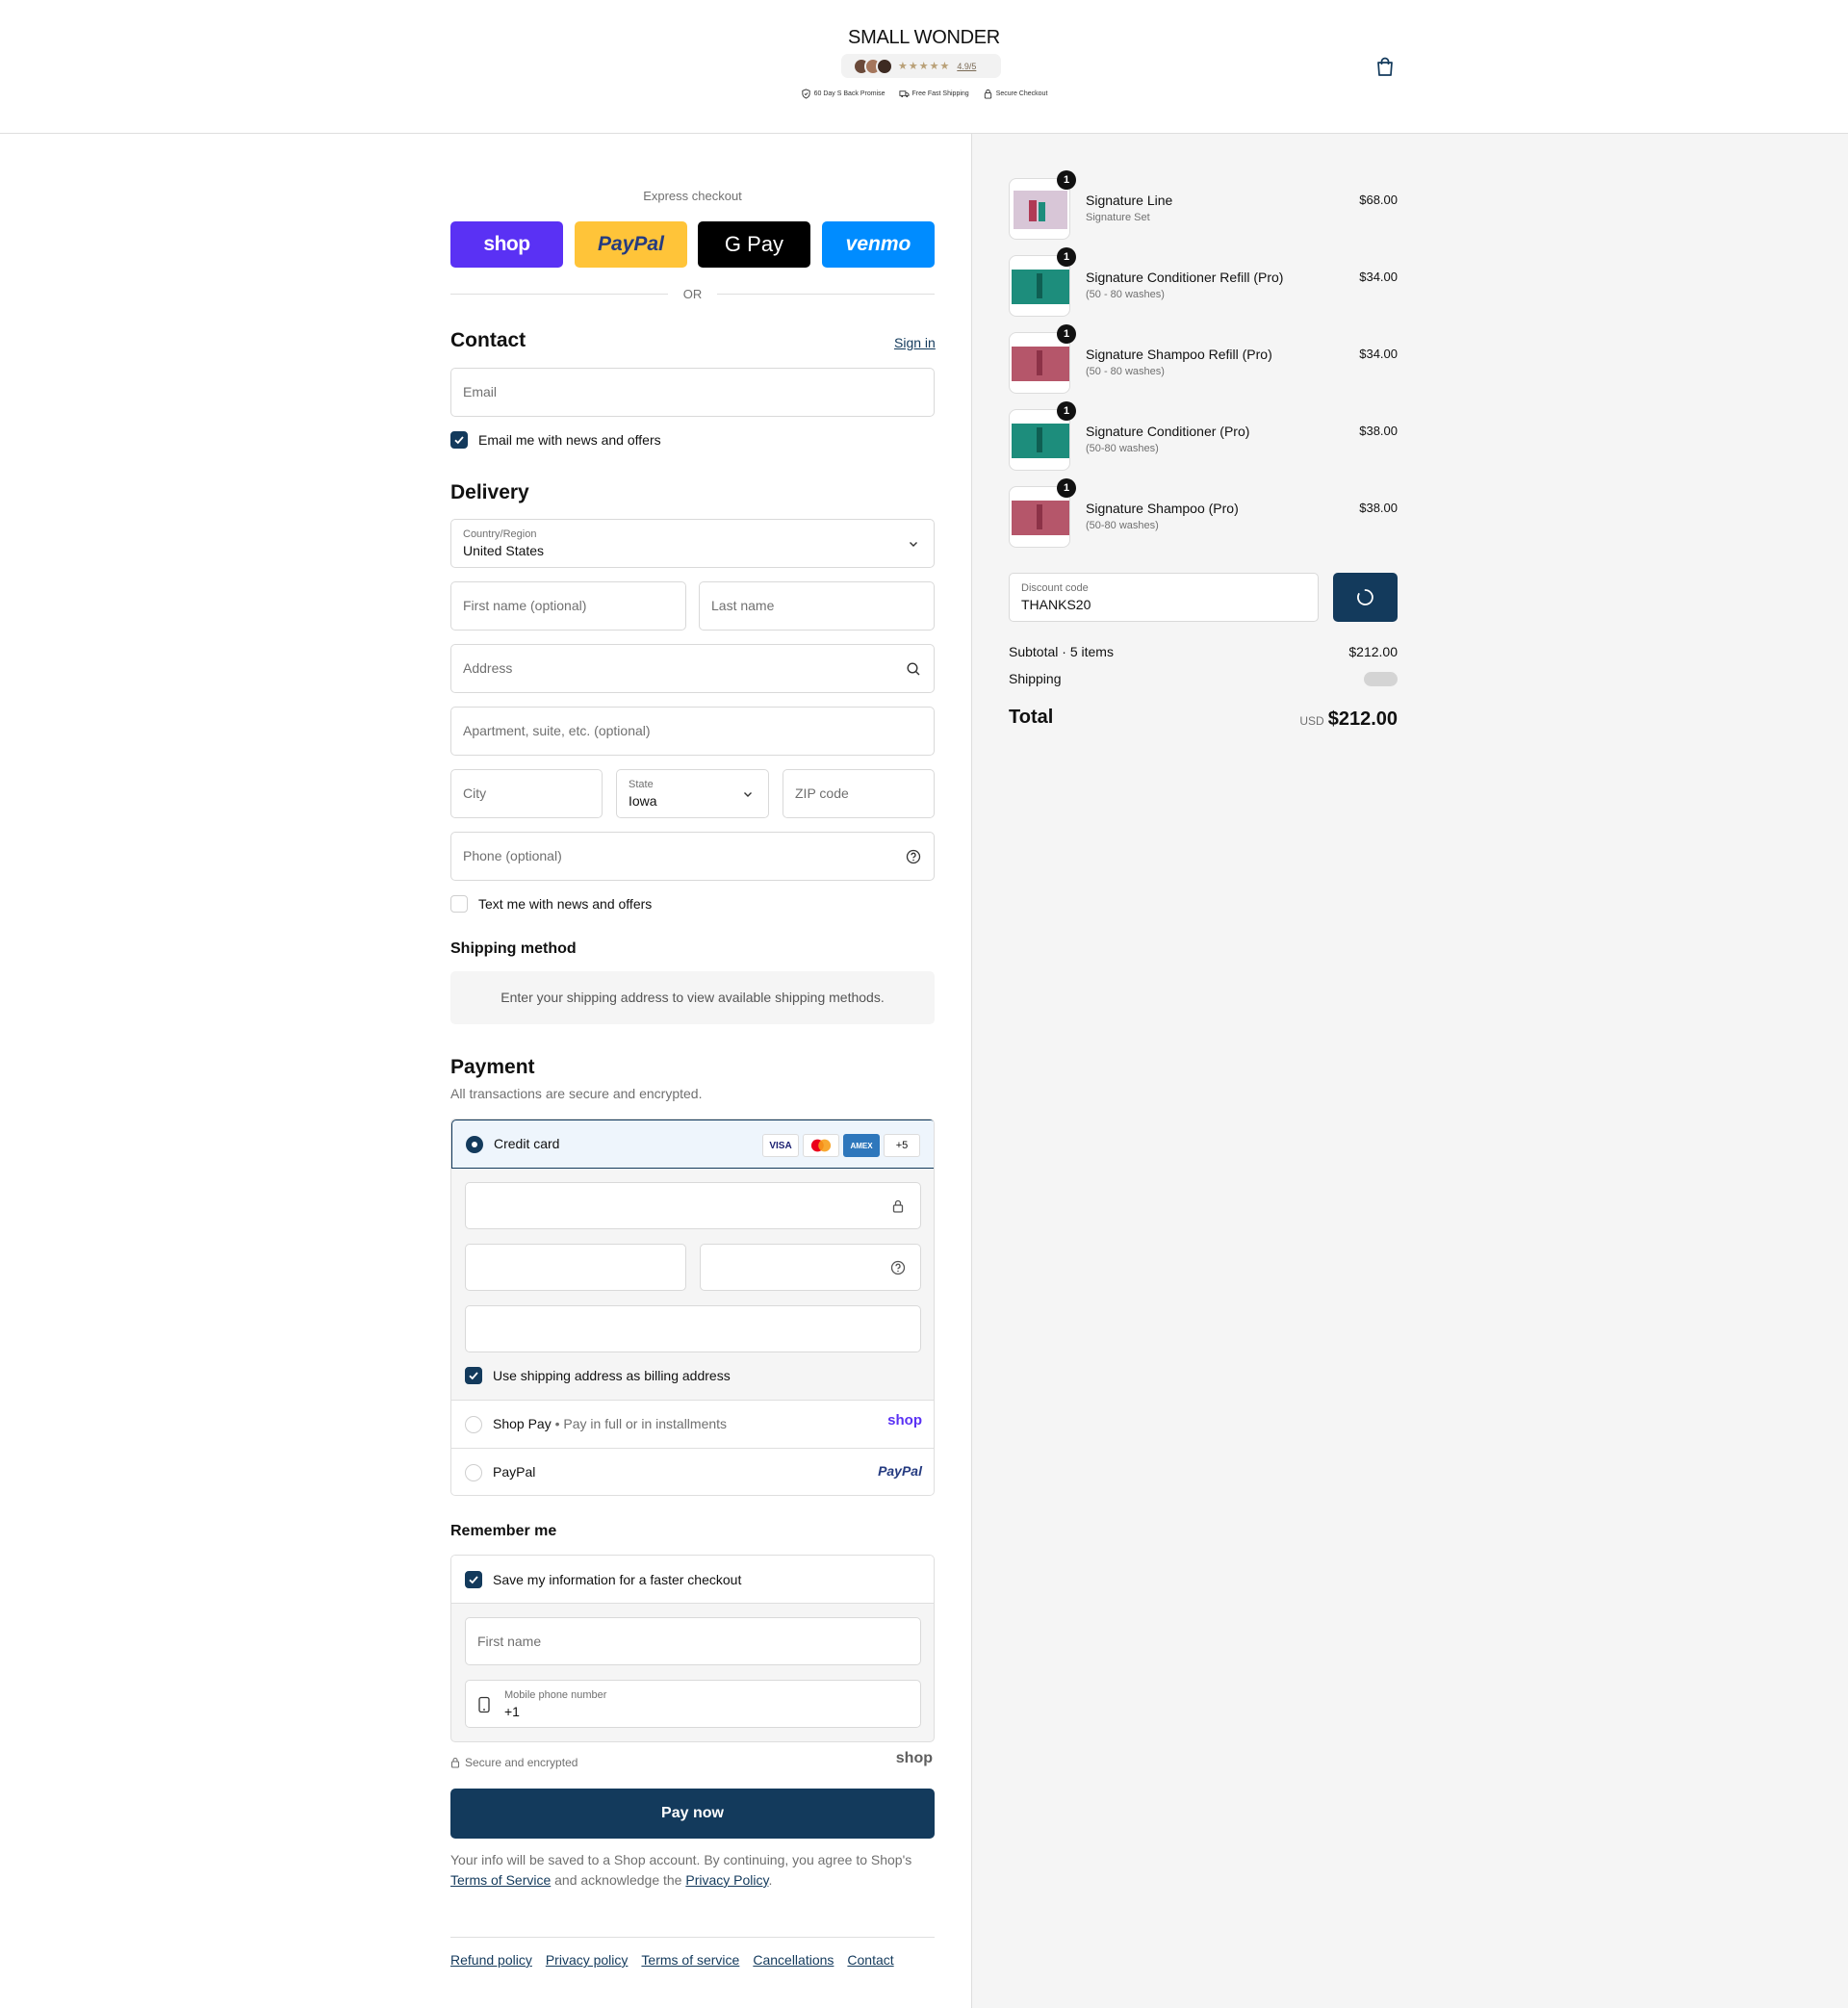 The height and width of the screenshot is (2008, 1848). I want to click on cancellations-link: Cancellations, so click(793, 1960).